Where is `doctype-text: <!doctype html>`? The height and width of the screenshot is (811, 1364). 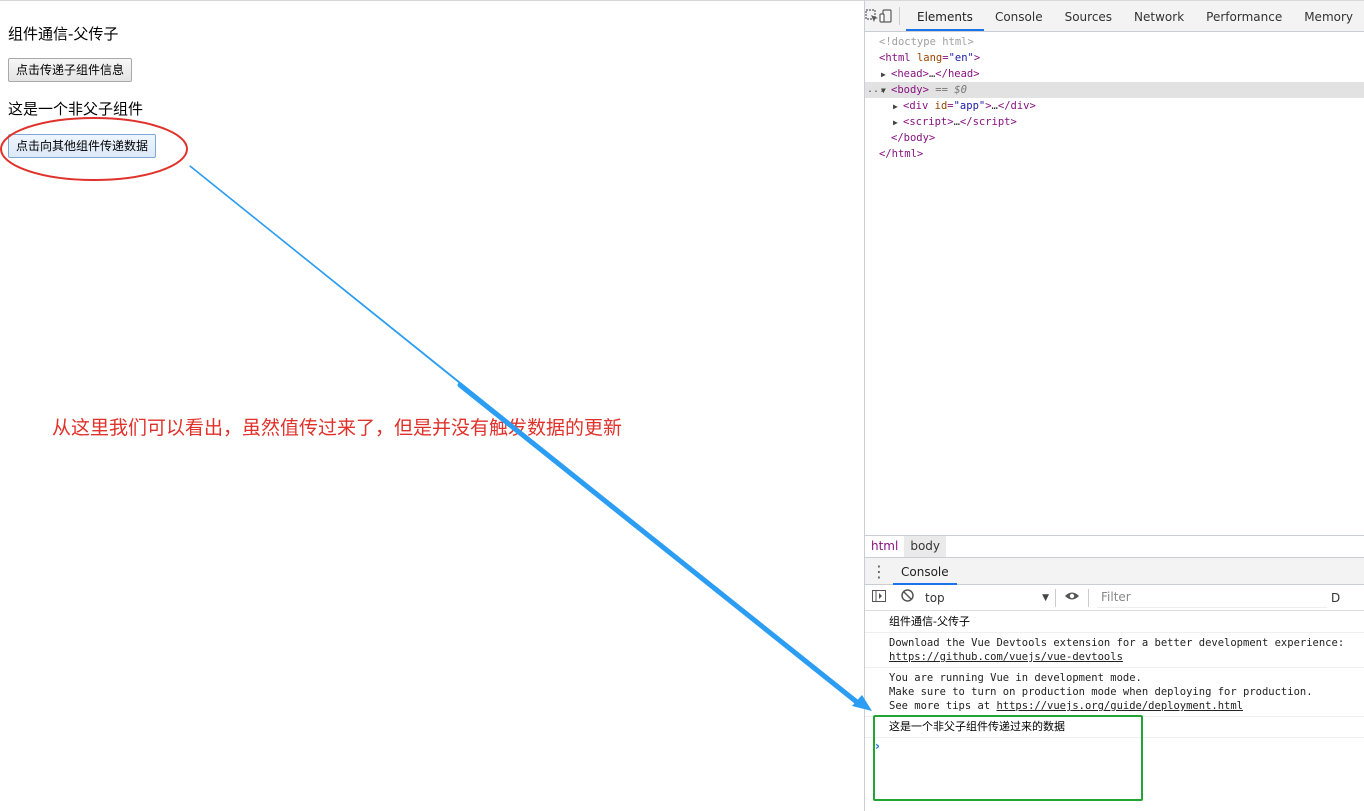
doctype-text: <!doctype html> is located at coordinates (926, 42).